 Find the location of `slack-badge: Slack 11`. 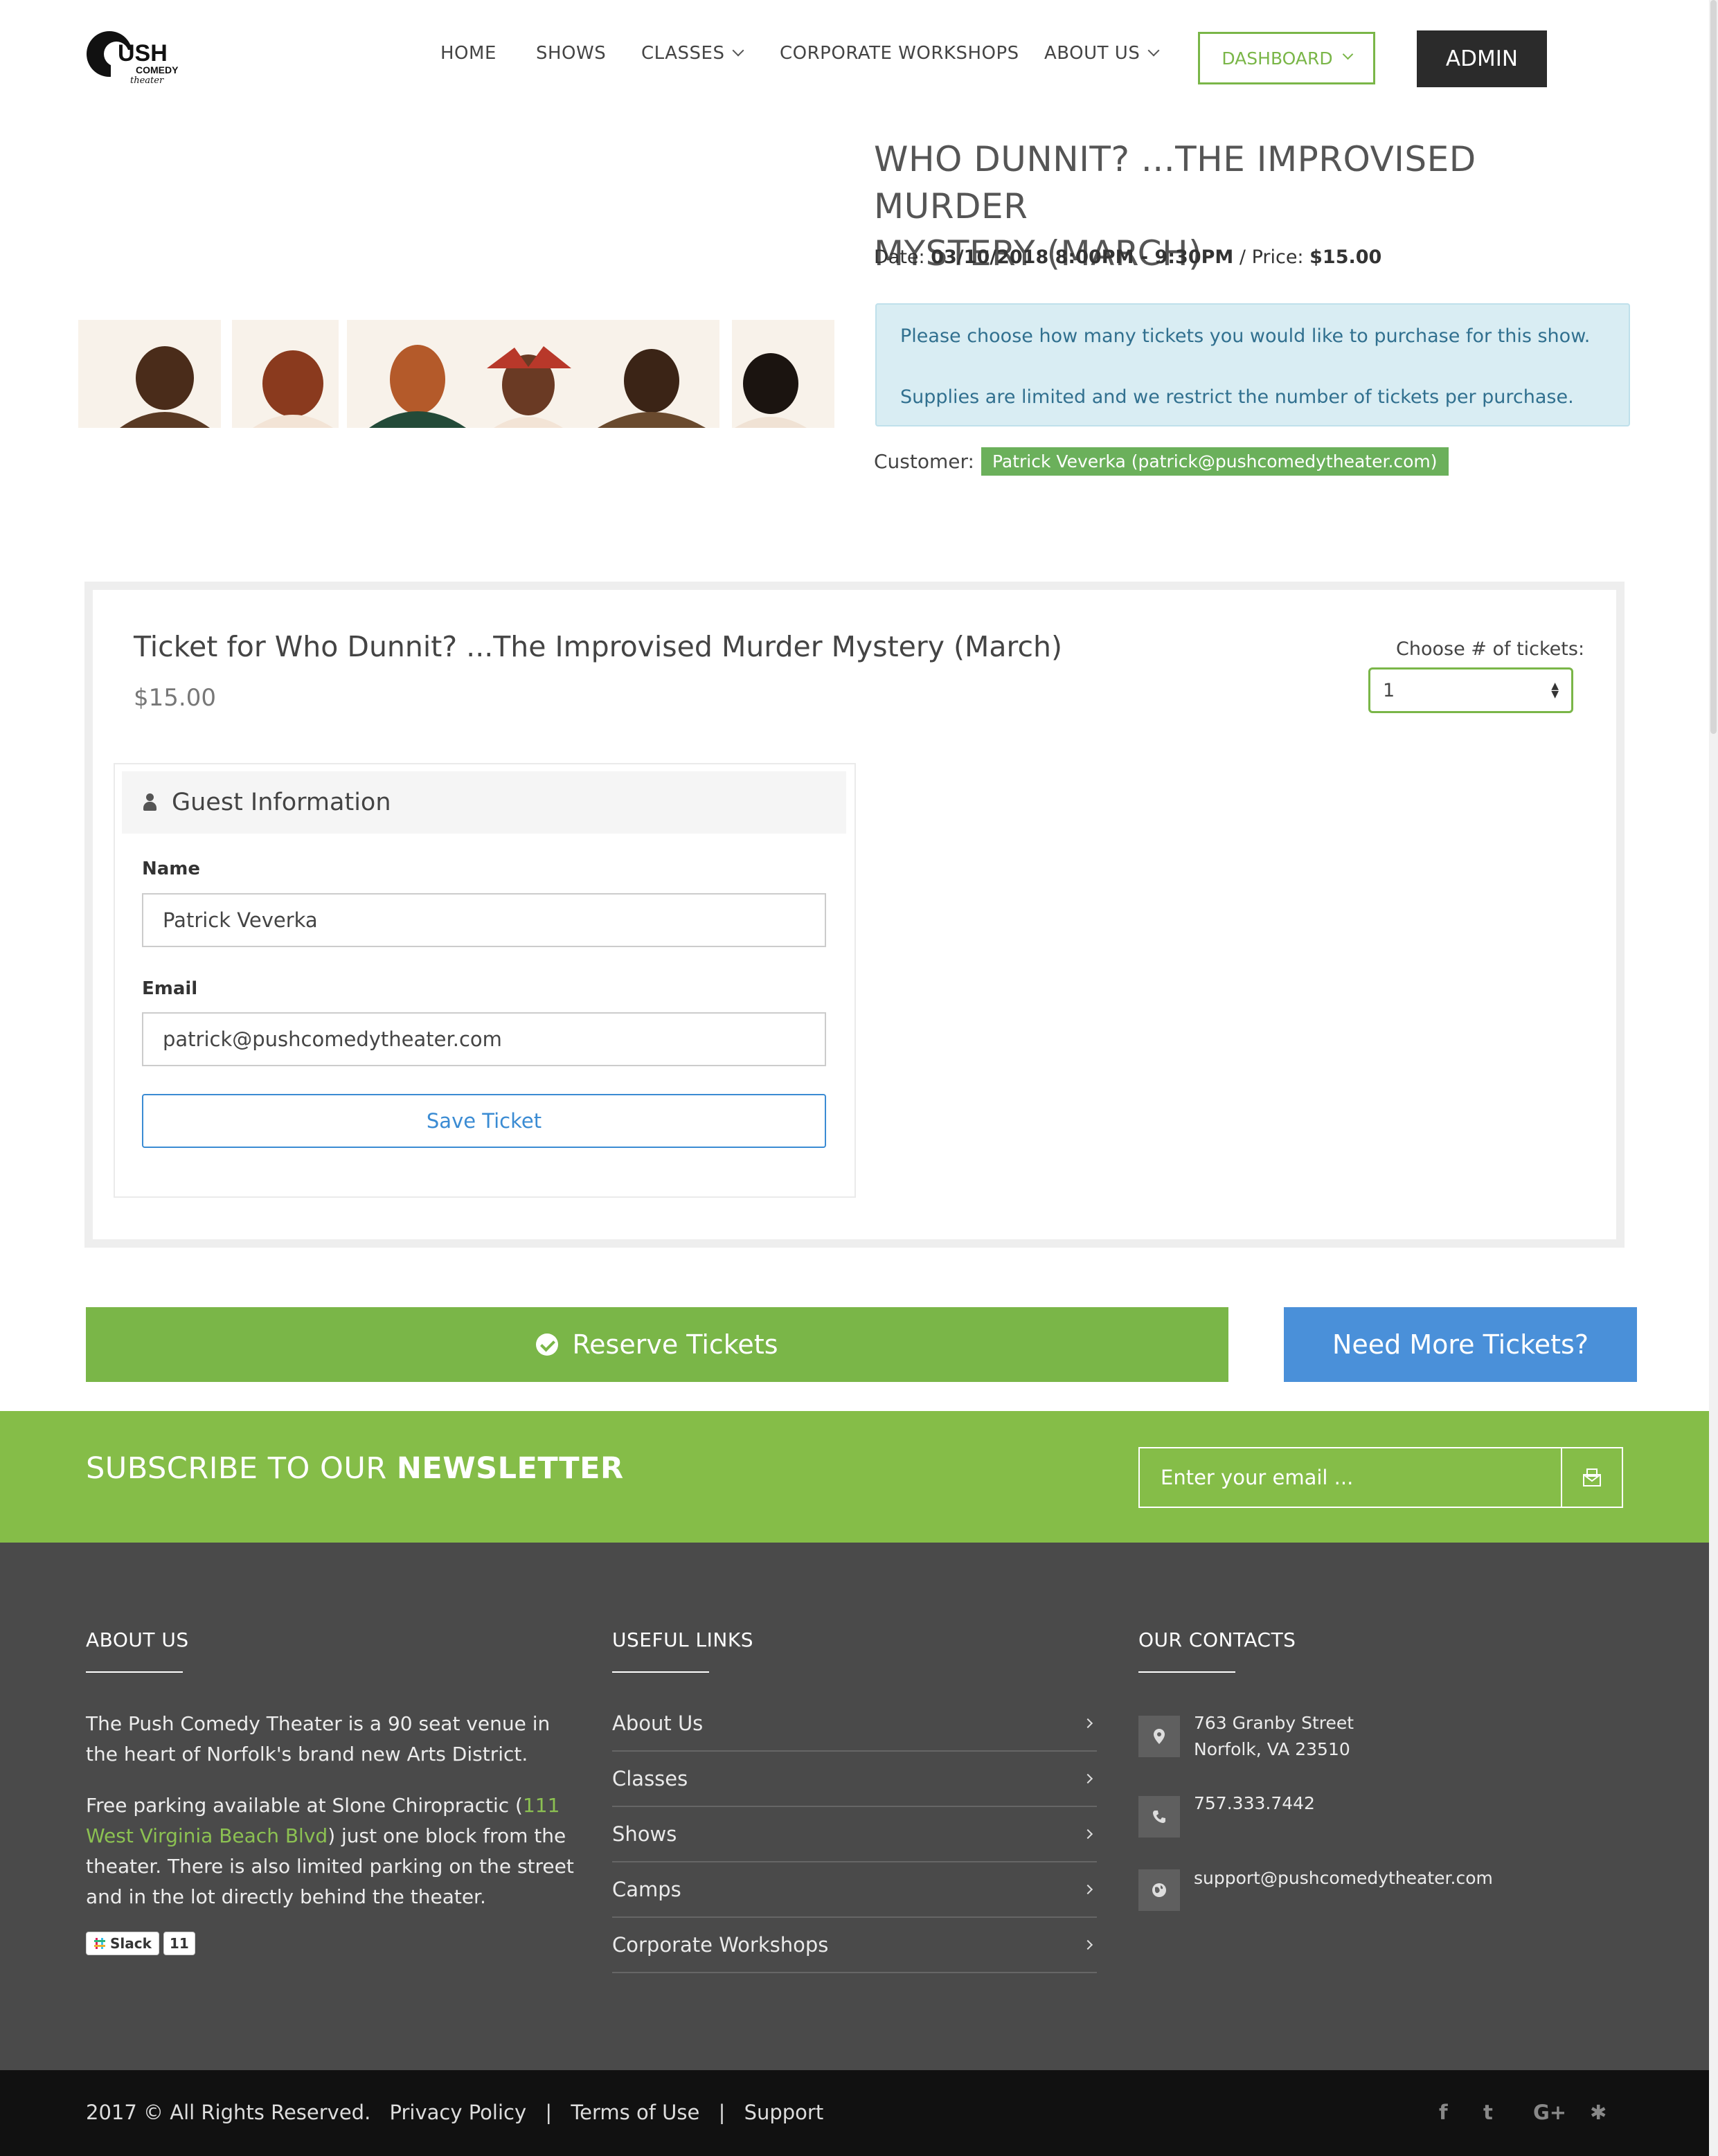

slack-badge: Slack 11 is located at coordinates (140, 1943).